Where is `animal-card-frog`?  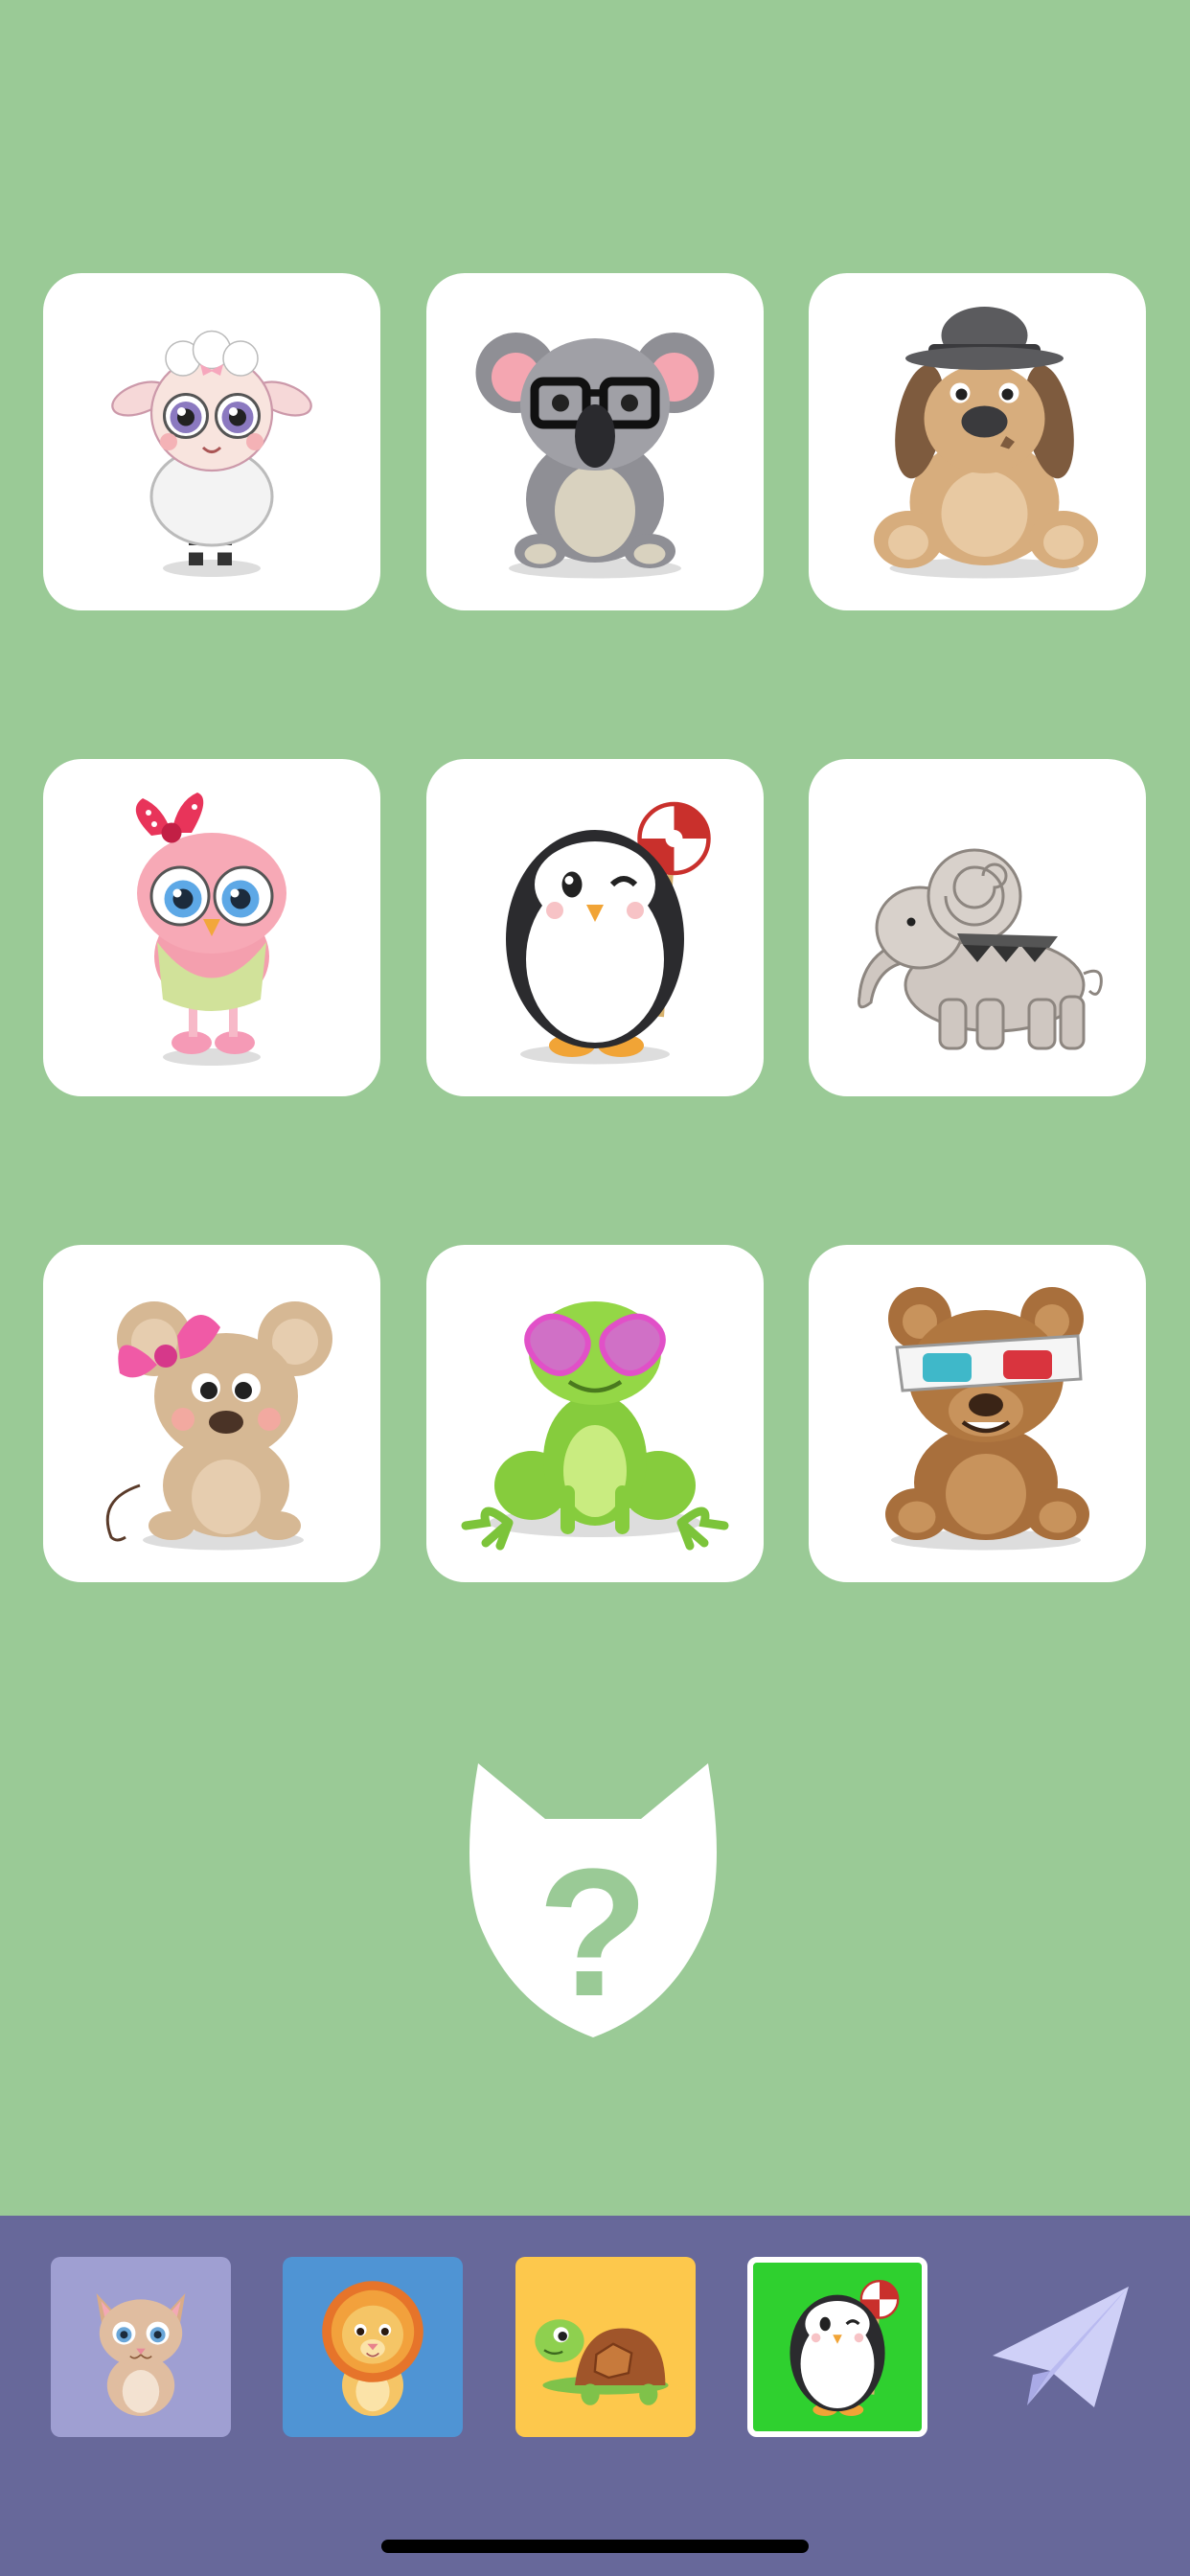
animal-card-frog is located at coordinates (595, 1413).